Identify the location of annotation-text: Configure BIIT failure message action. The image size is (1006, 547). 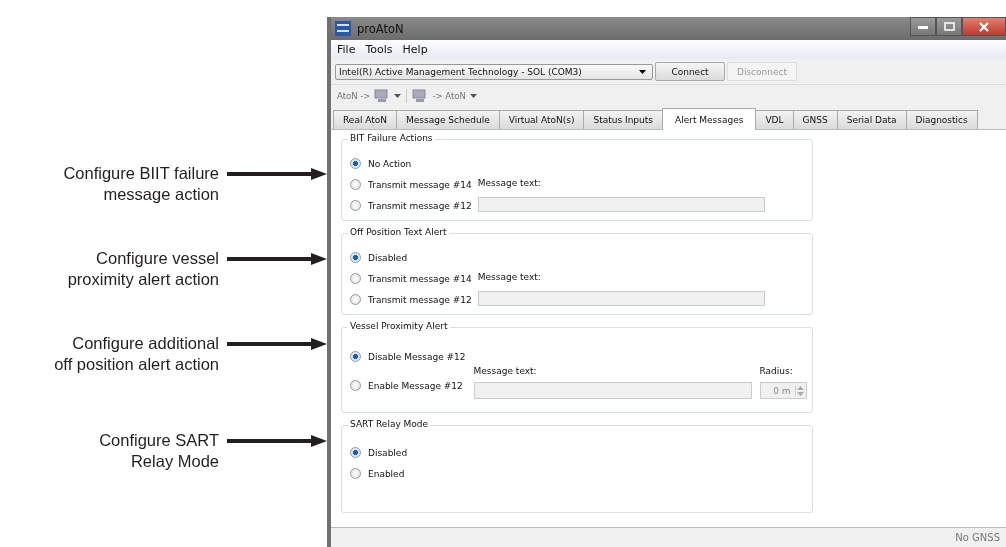
(141, 184).